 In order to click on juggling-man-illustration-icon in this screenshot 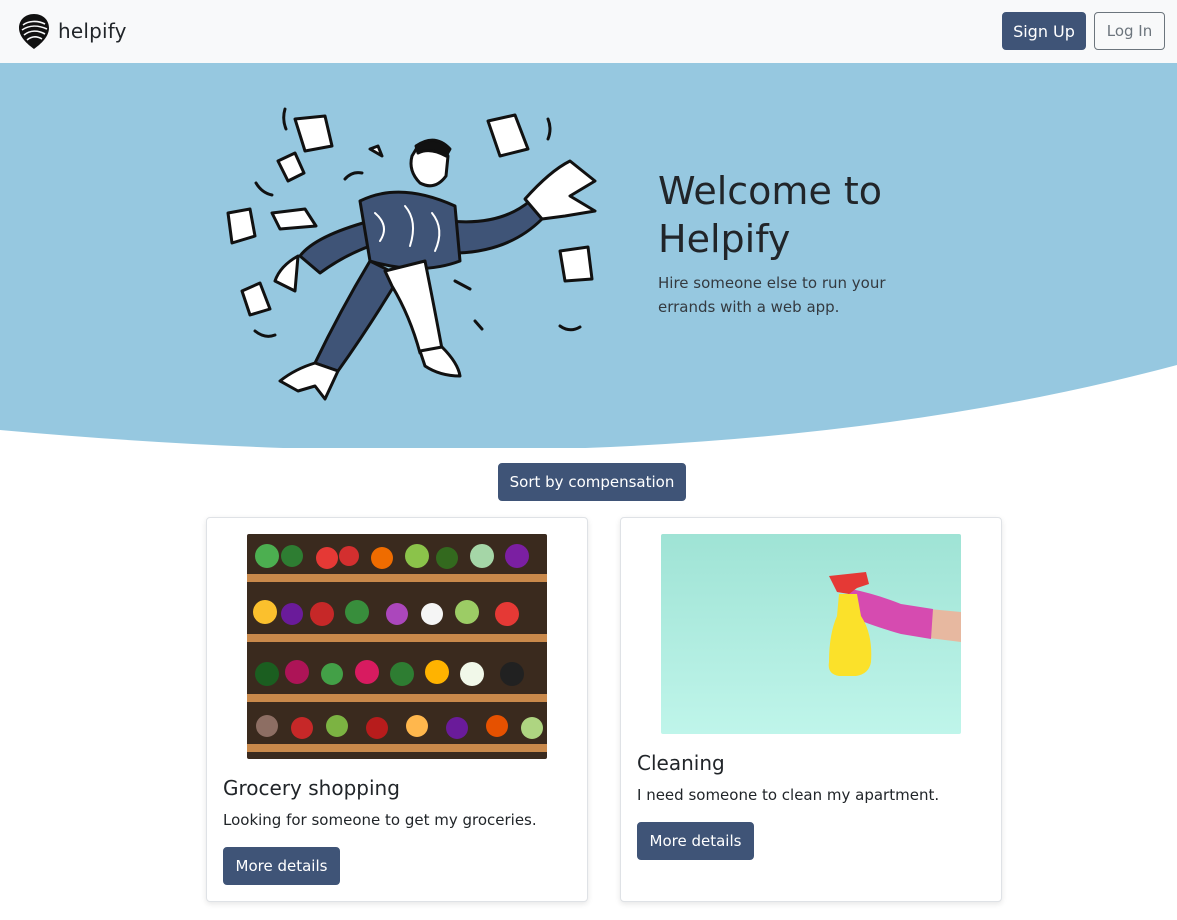, I will do `click(411, 254)`.